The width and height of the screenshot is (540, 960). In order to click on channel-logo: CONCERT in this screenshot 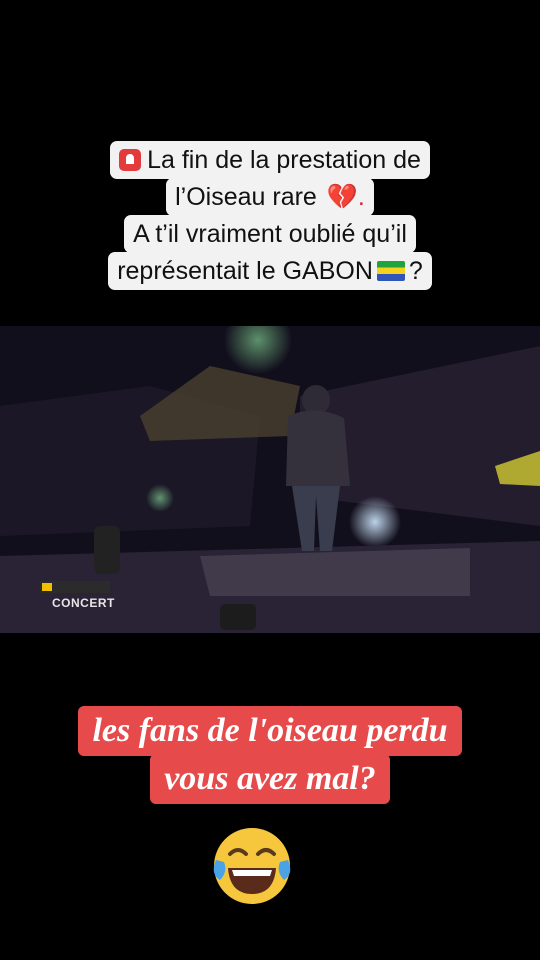, I will do `click(83, 603)`.